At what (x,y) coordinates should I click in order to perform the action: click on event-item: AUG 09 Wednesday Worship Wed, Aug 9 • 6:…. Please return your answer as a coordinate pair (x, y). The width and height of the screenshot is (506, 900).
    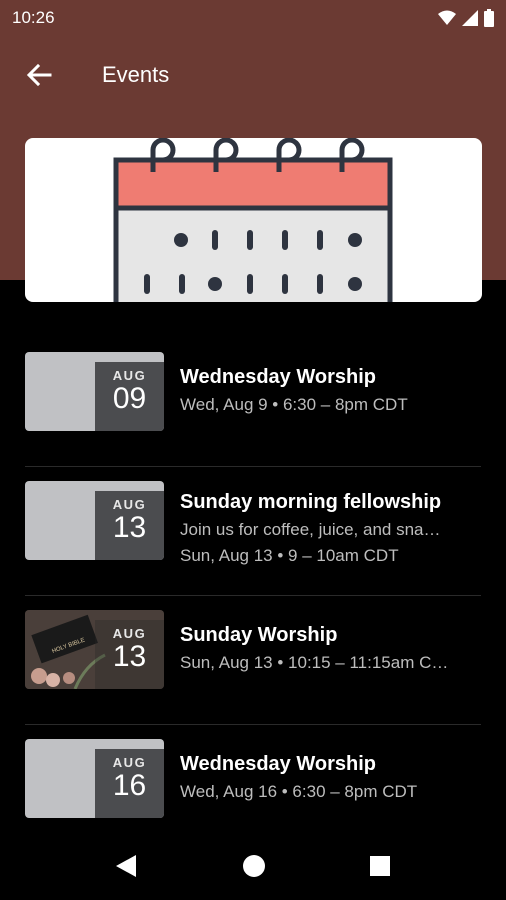
    Looking at the image, I should click on (253, 402).